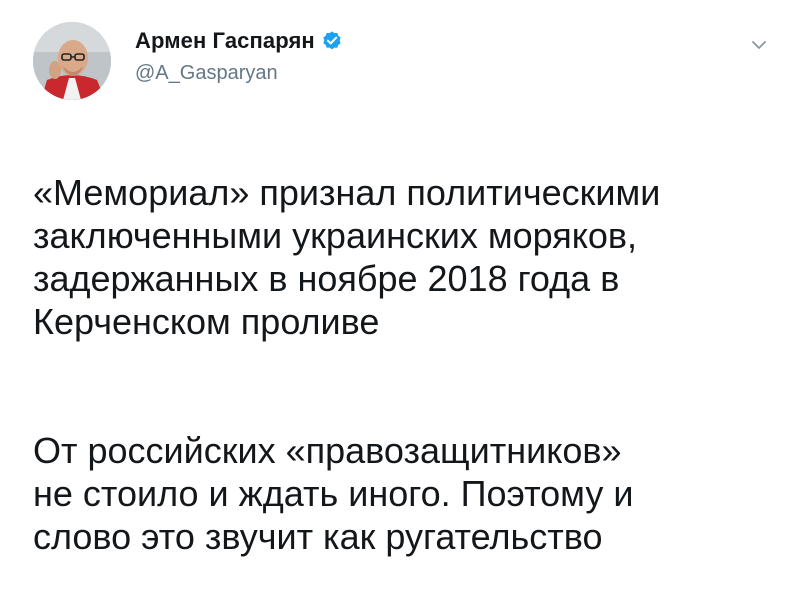 This screenshot has height=601, width=800. Describe the element at coordinates (332, 41) in the screenshot. I see `verified-badge-icon` at that location.